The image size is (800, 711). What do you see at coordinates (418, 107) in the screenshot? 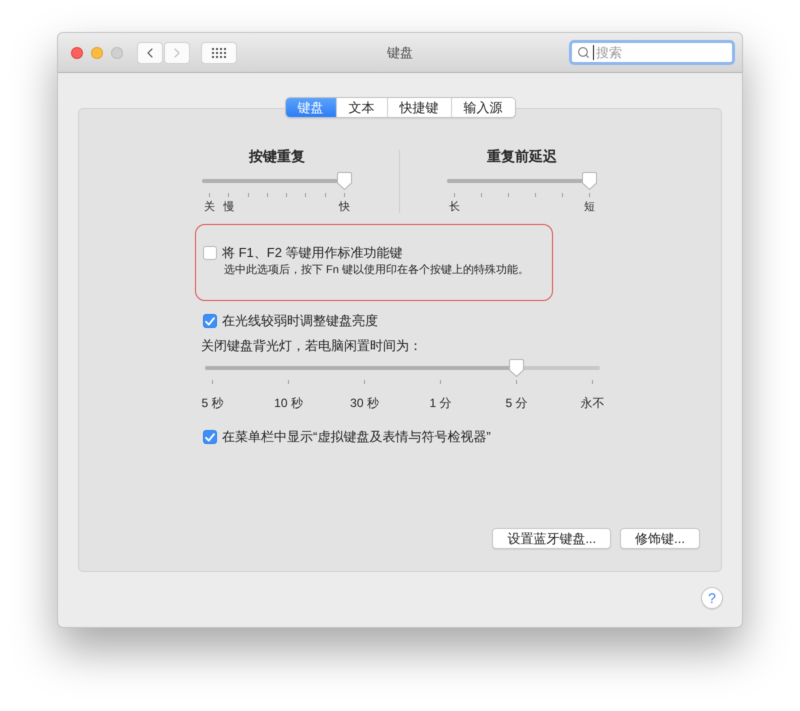
I see `tab: 快捷键` at bounding box center [418, 107].